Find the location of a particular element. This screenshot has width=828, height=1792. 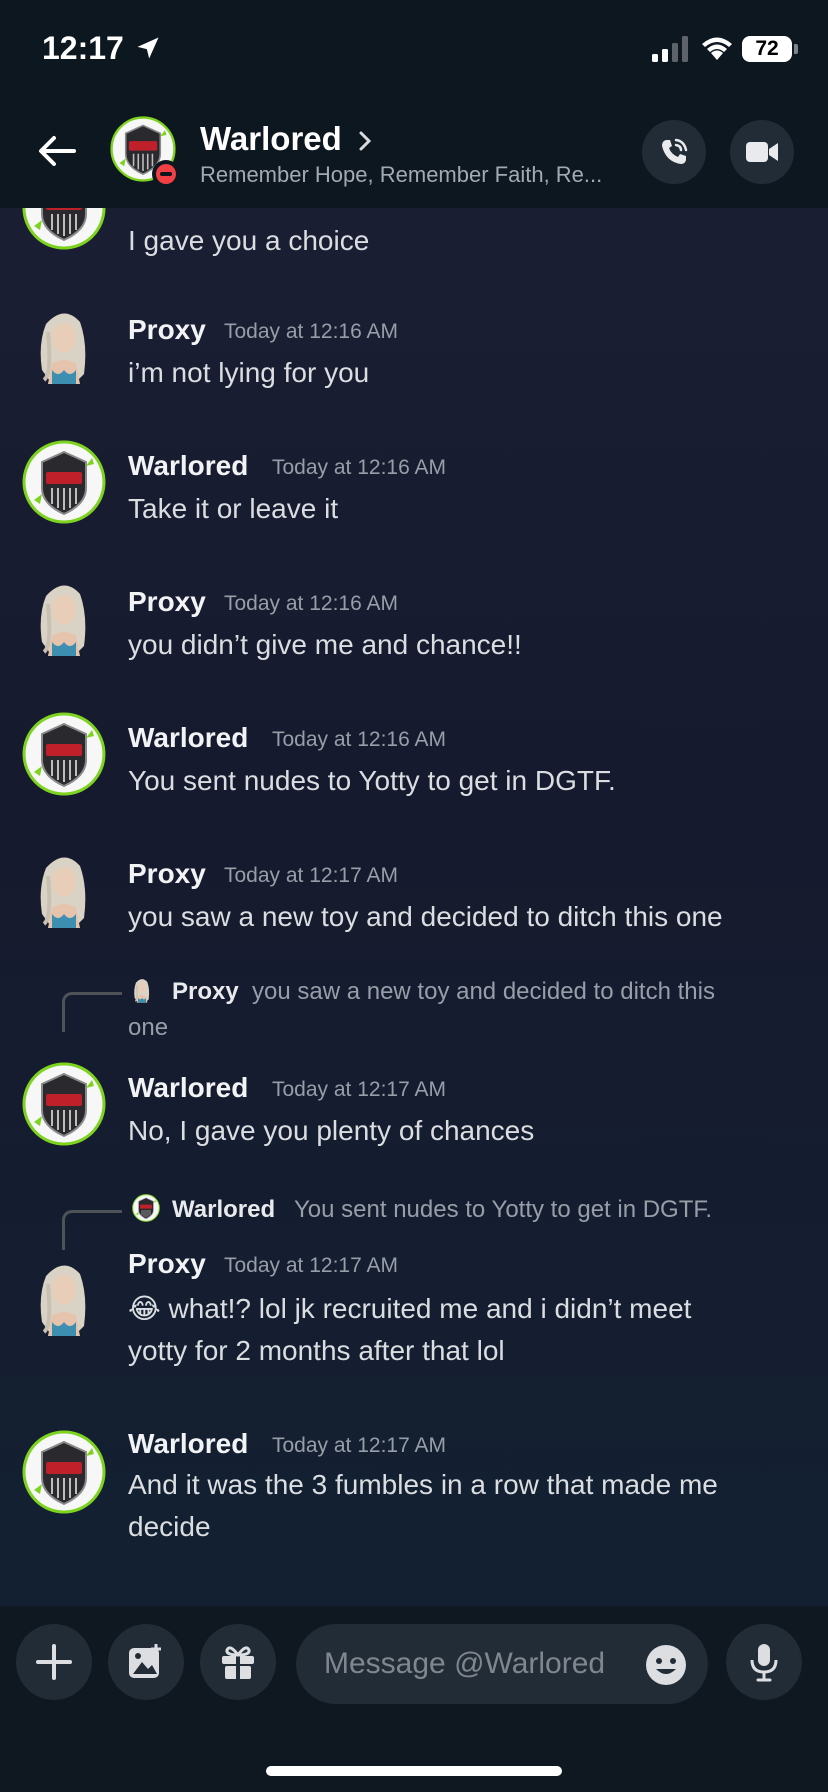

add-attachment-button is located at coordinates (54, 1662).